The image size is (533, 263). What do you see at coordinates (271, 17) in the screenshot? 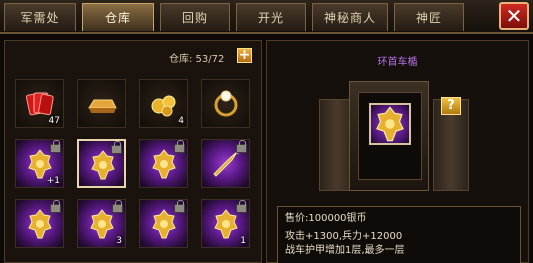
I see `tab-consecrate: 开光` at bounding box center [271, 17].